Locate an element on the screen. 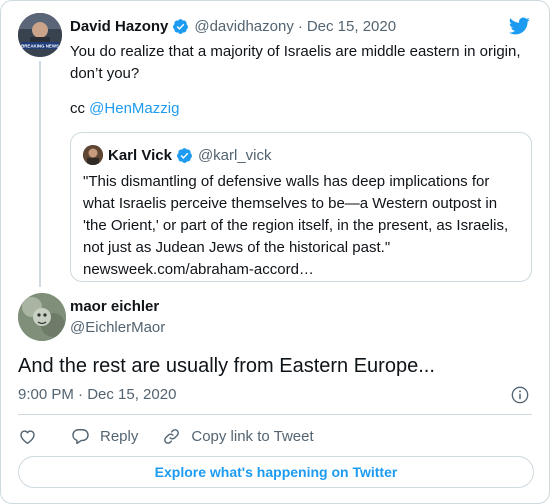 This screenshot has width=550, height=504. tweet-actions: Reply Copy link to Tweet is located at coordinates (166, 436).